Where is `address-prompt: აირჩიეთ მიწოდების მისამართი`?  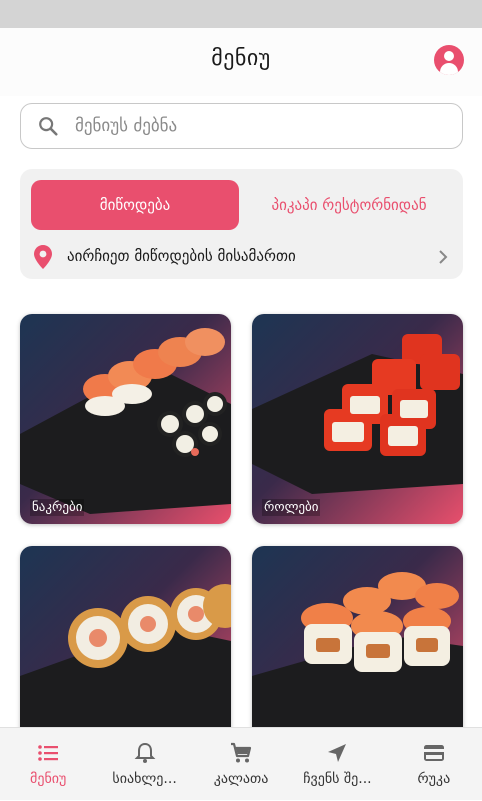
address-prompt: აირჩიეთ მიწოდების მისამართი is located at coordinates (181, 256).